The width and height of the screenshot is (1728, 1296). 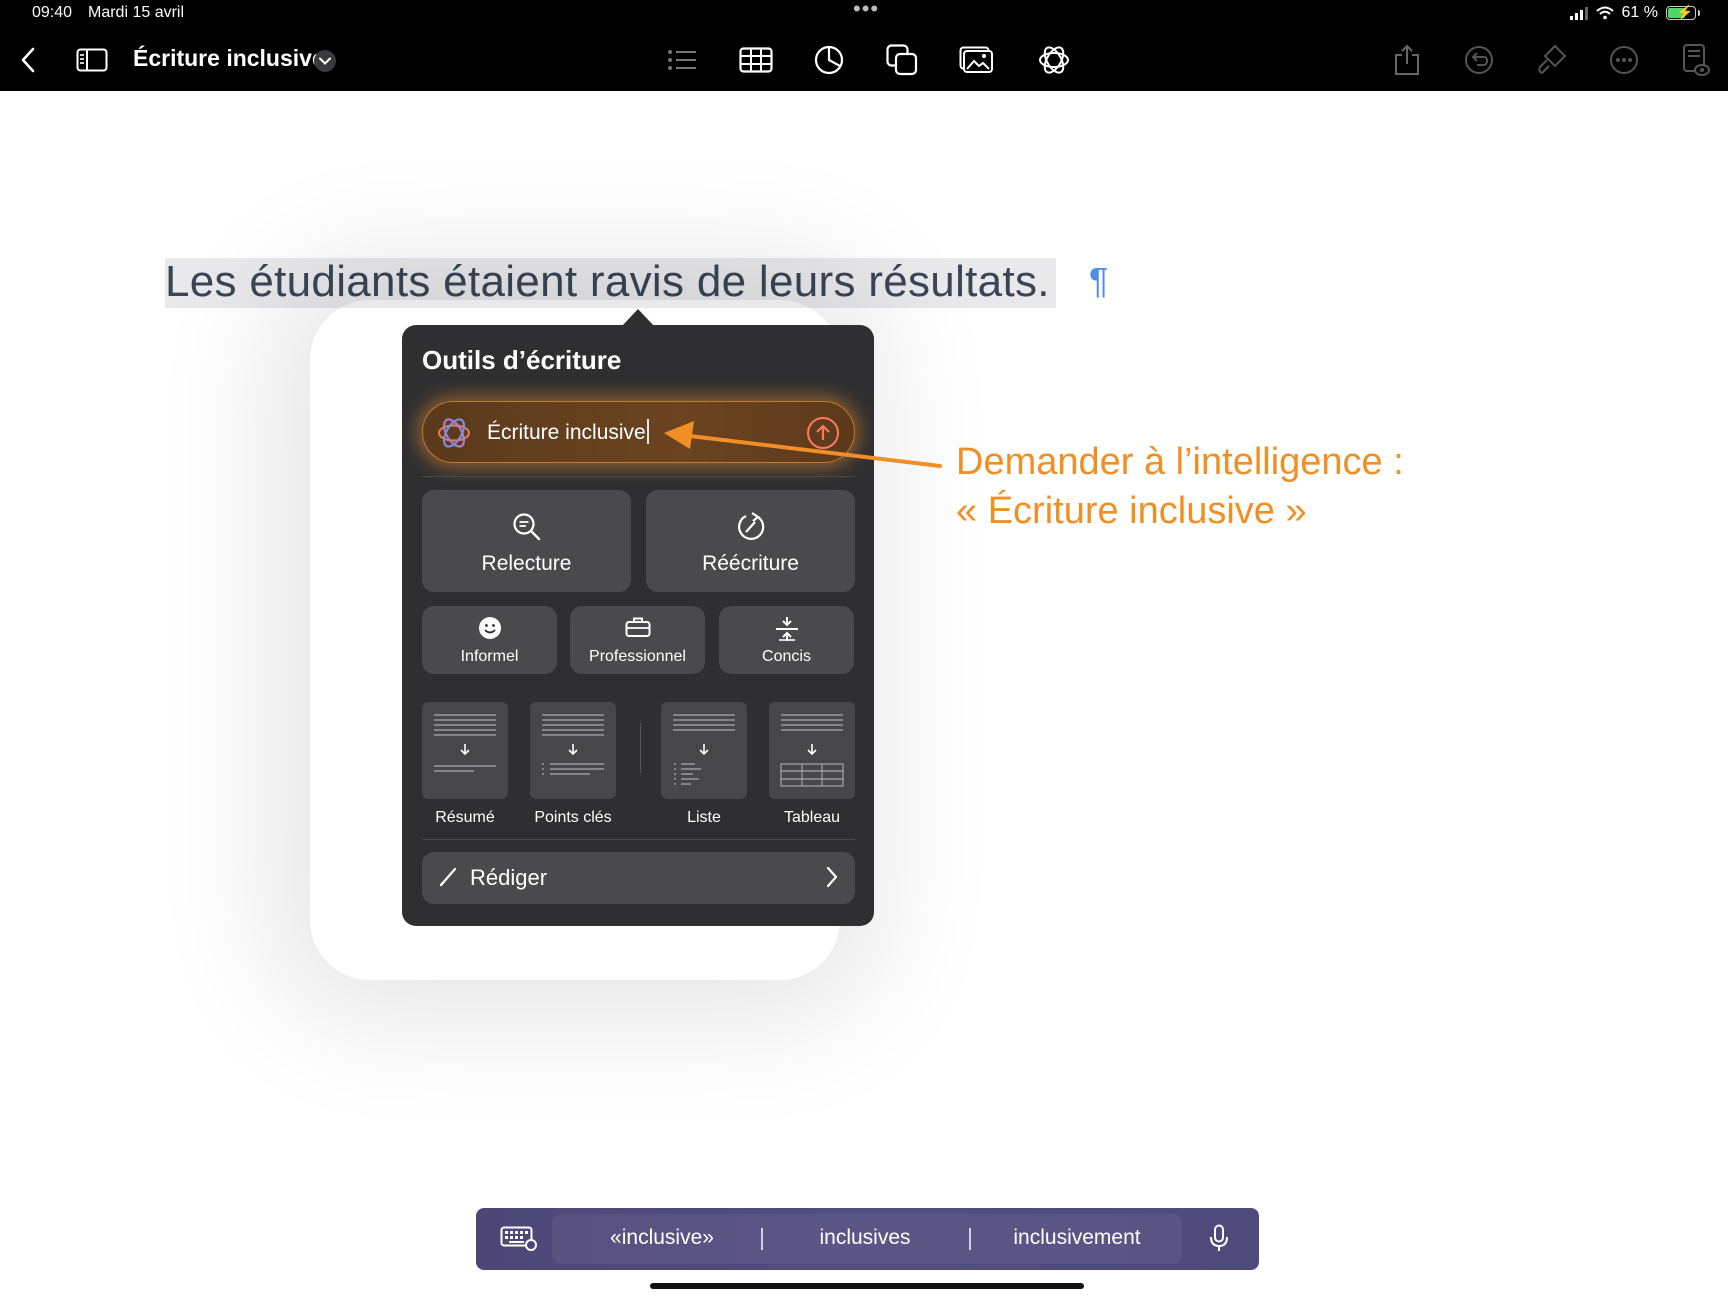 What do you see at coordinates (1180, 462) in the screenshot?
I see `annotation-line-1: Demander à l’intelligence :` at bounding box center [1180, 462].